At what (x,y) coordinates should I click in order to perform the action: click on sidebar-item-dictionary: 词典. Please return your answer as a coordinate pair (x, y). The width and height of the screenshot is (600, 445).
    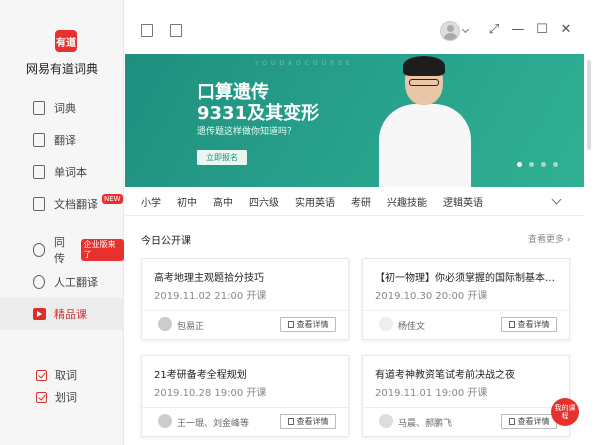
    Looking at the image, I should click on (62, 108).